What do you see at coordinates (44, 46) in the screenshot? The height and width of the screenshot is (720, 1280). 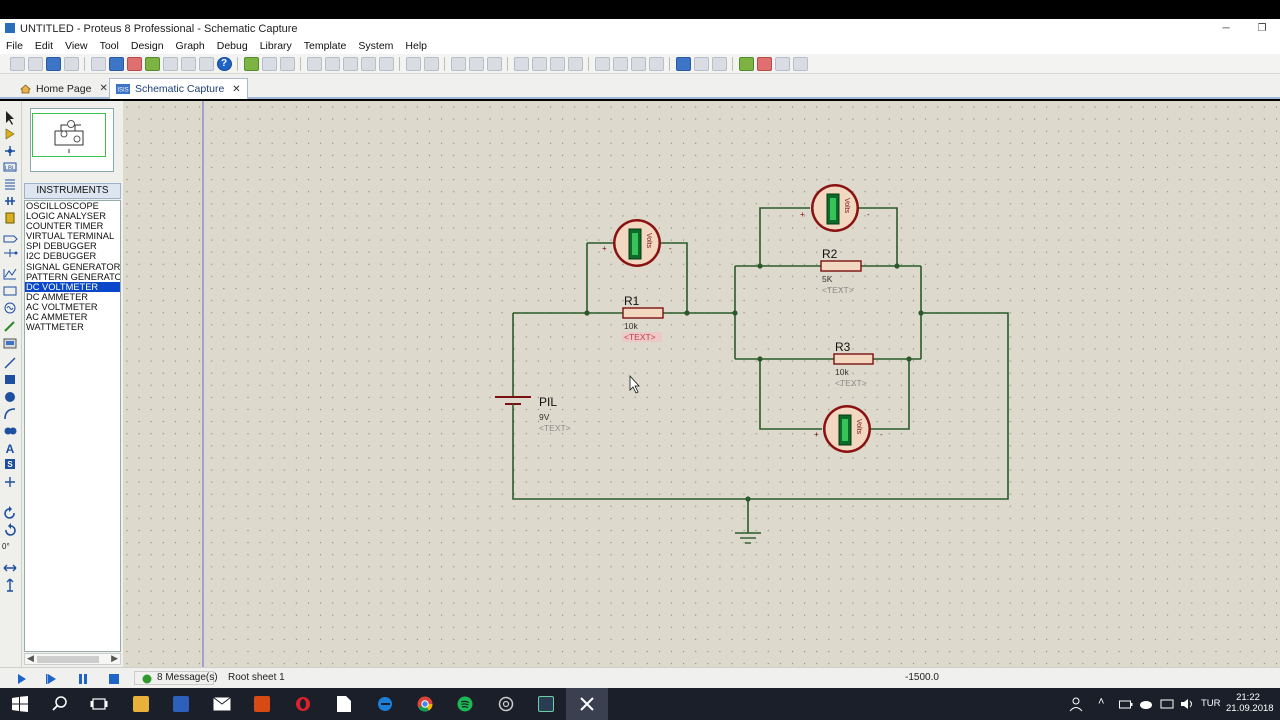 I see `menu-edit: Edit` at bounding box center [44, 46].